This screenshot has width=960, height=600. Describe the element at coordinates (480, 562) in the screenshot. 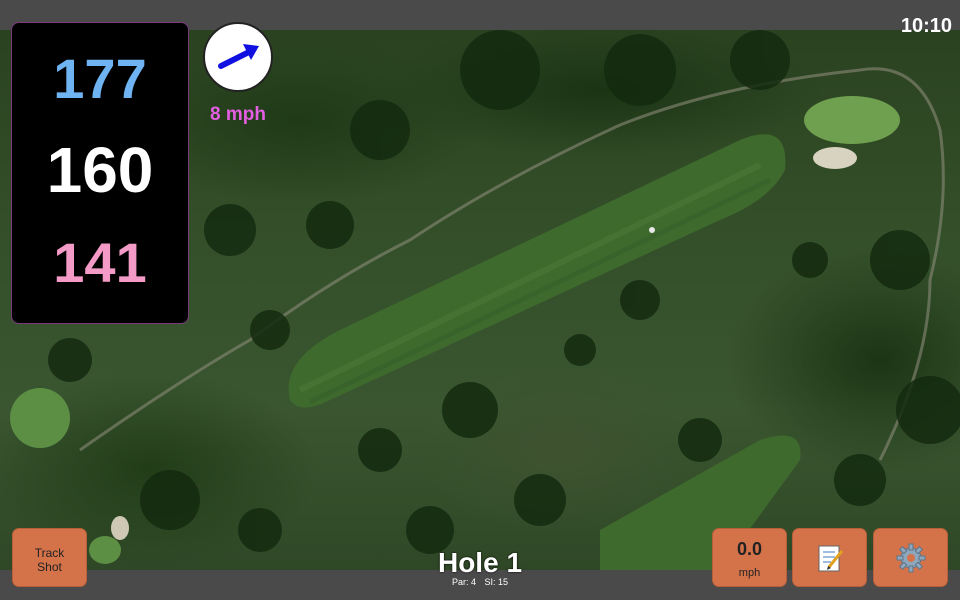

I see `hole-title: Hole 1` at that location.